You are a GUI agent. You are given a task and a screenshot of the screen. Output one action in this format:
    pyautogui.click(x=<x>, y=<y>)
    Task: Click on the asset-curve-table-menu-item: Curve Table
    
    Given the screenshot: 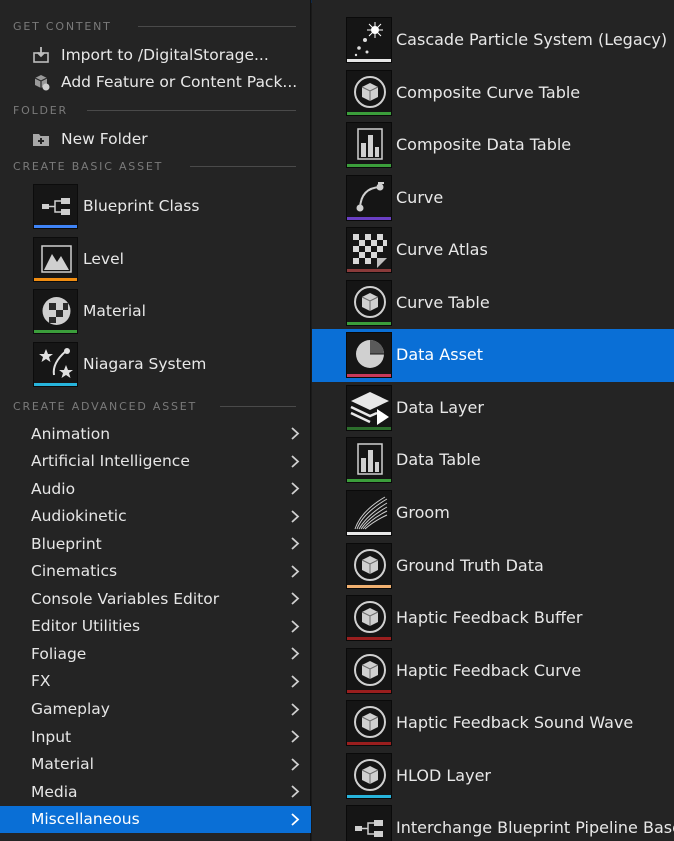 What is the action you would take?
    pyautogui.click(x=493, y=303)
    